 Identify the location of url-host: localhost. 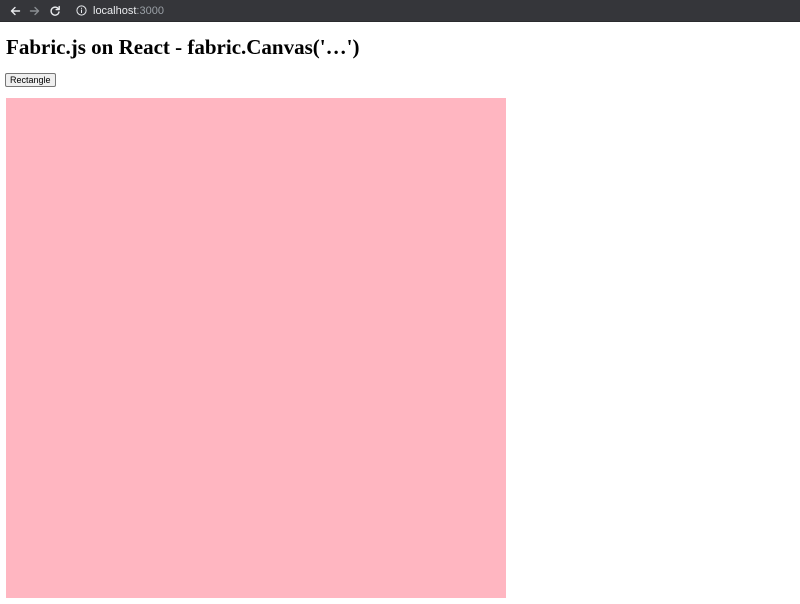
(115, 10).